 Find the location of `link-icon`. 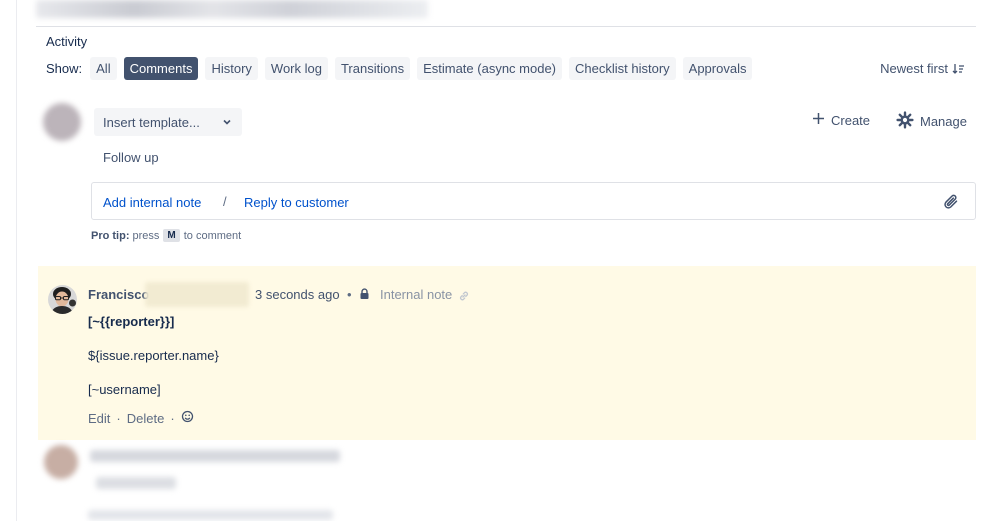

link-icon is located at coordinates (464, 298).